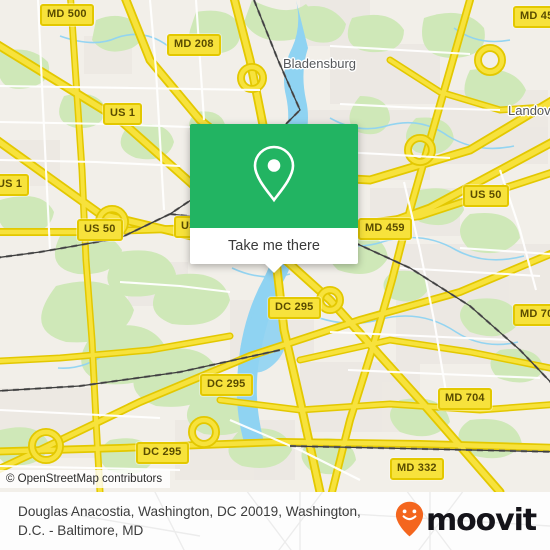  I want to click on take-me-there-label: Take me there, so click(274, 246).